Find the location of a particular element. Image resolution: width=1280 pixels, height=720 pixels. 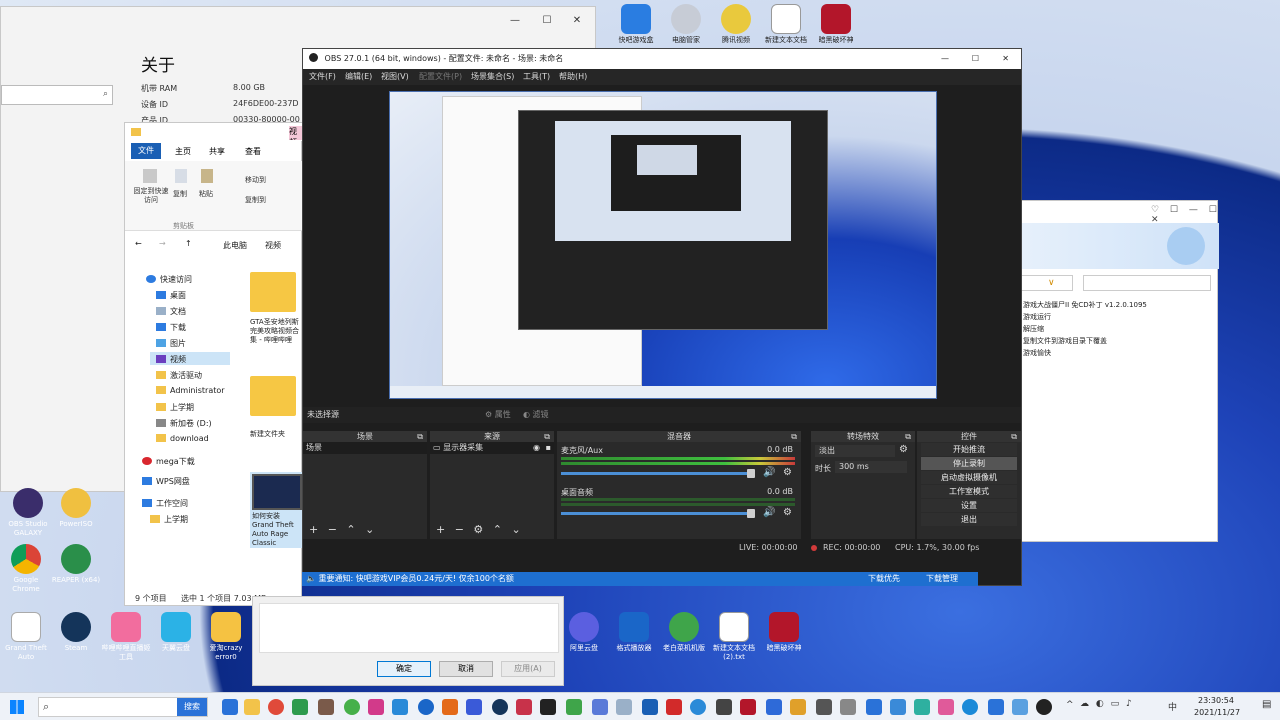

menu-help: 帮助(H) is located at coordinates (573, 77).